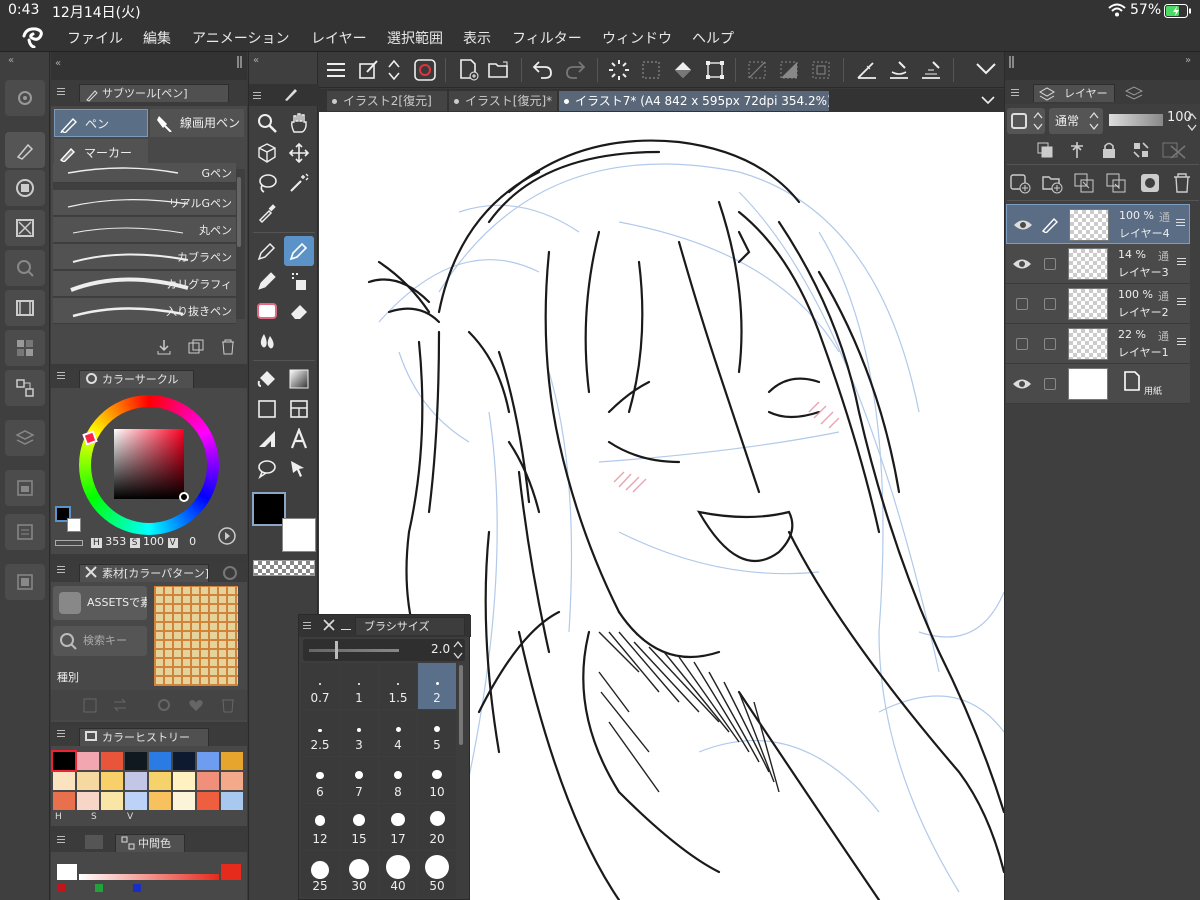  What do you see at coordinates (197, 123) in the screenshot?
I see `subtool-group-lineart-pen: 線画用ペン` at bounding box center [197, 123].